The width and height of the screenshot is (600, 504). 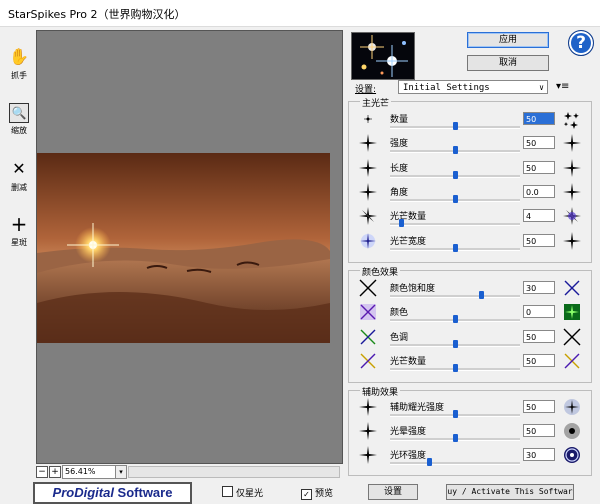 What do you see at coordinates (539, 312) in the screenshot?
I see `value-field: 0` at bounding box center [539, 312].